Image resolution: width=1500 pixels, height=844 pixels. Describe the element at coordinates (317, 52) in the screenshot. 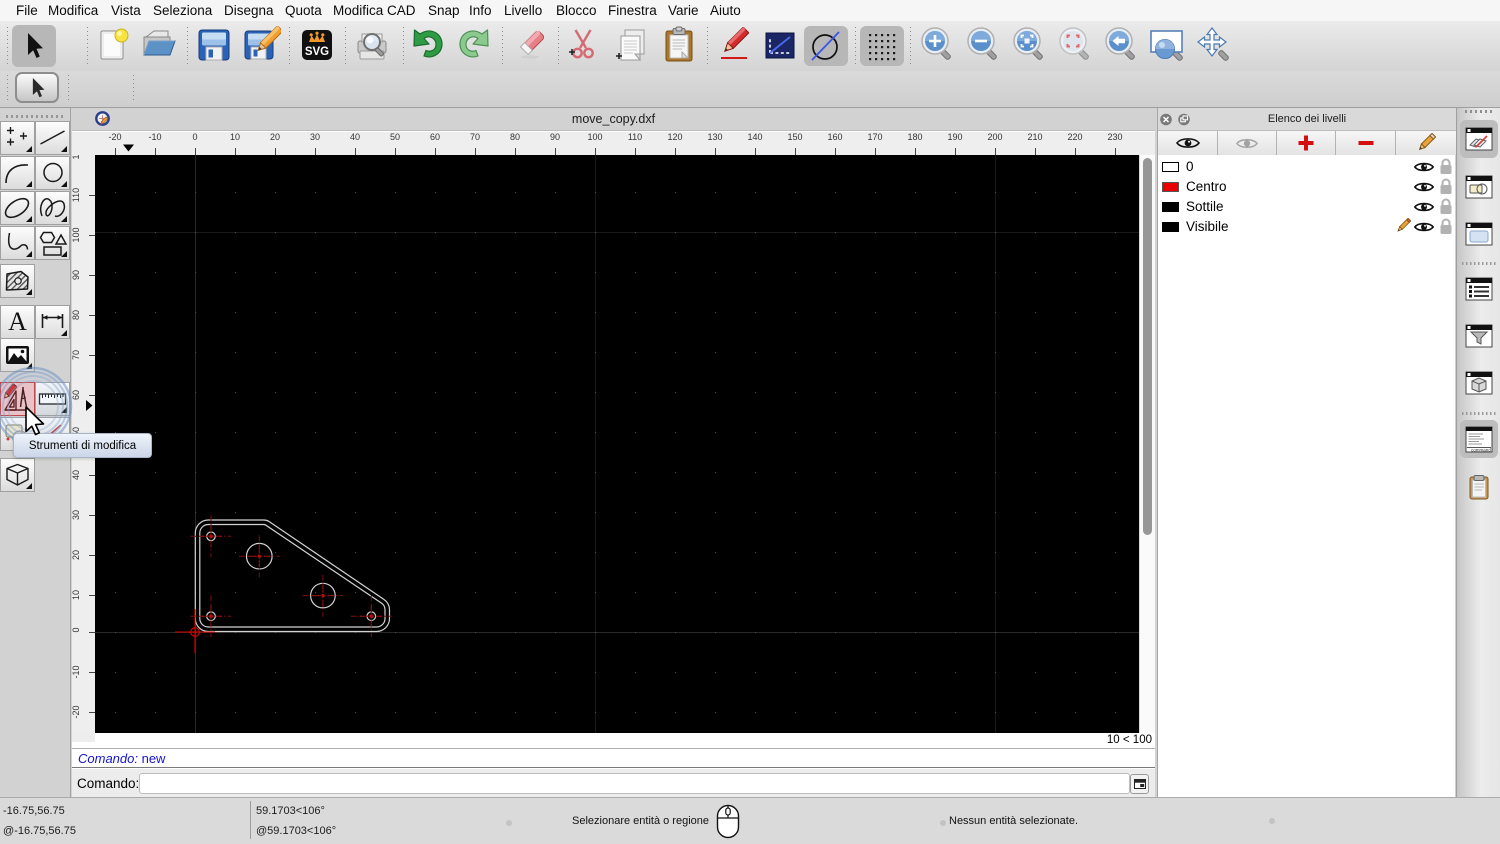

I see `svg-text: SVG` at that location.